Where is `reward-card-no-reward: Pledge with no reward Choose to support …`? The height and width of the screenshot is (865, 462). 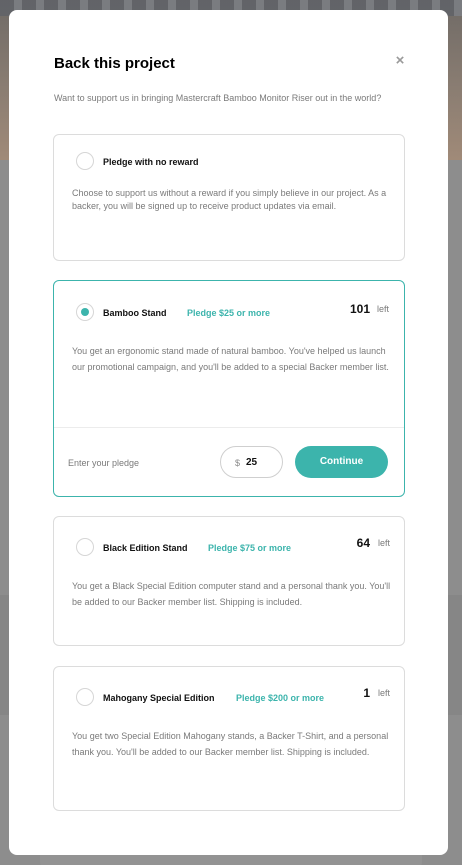 reward-card-no-reward: Pledge with no reward Choose to support … is located at coordinates (229, 197).